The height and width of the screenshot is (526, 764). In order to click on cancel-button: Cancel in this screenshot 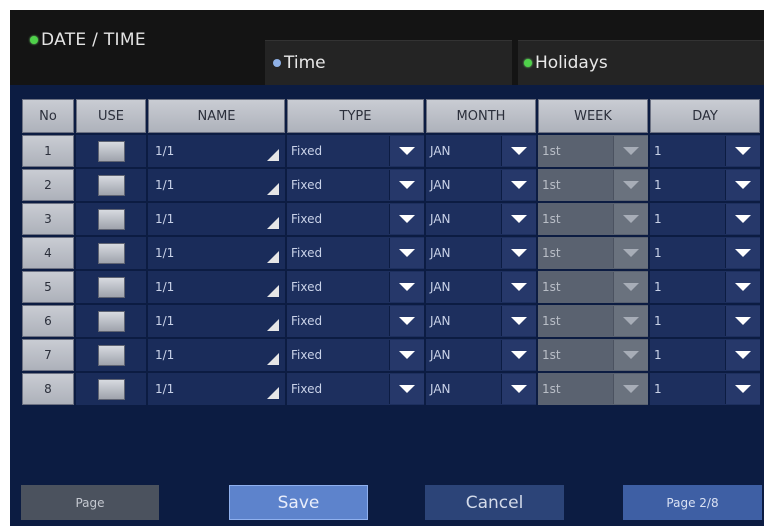, I will do `click(494, 502)`.